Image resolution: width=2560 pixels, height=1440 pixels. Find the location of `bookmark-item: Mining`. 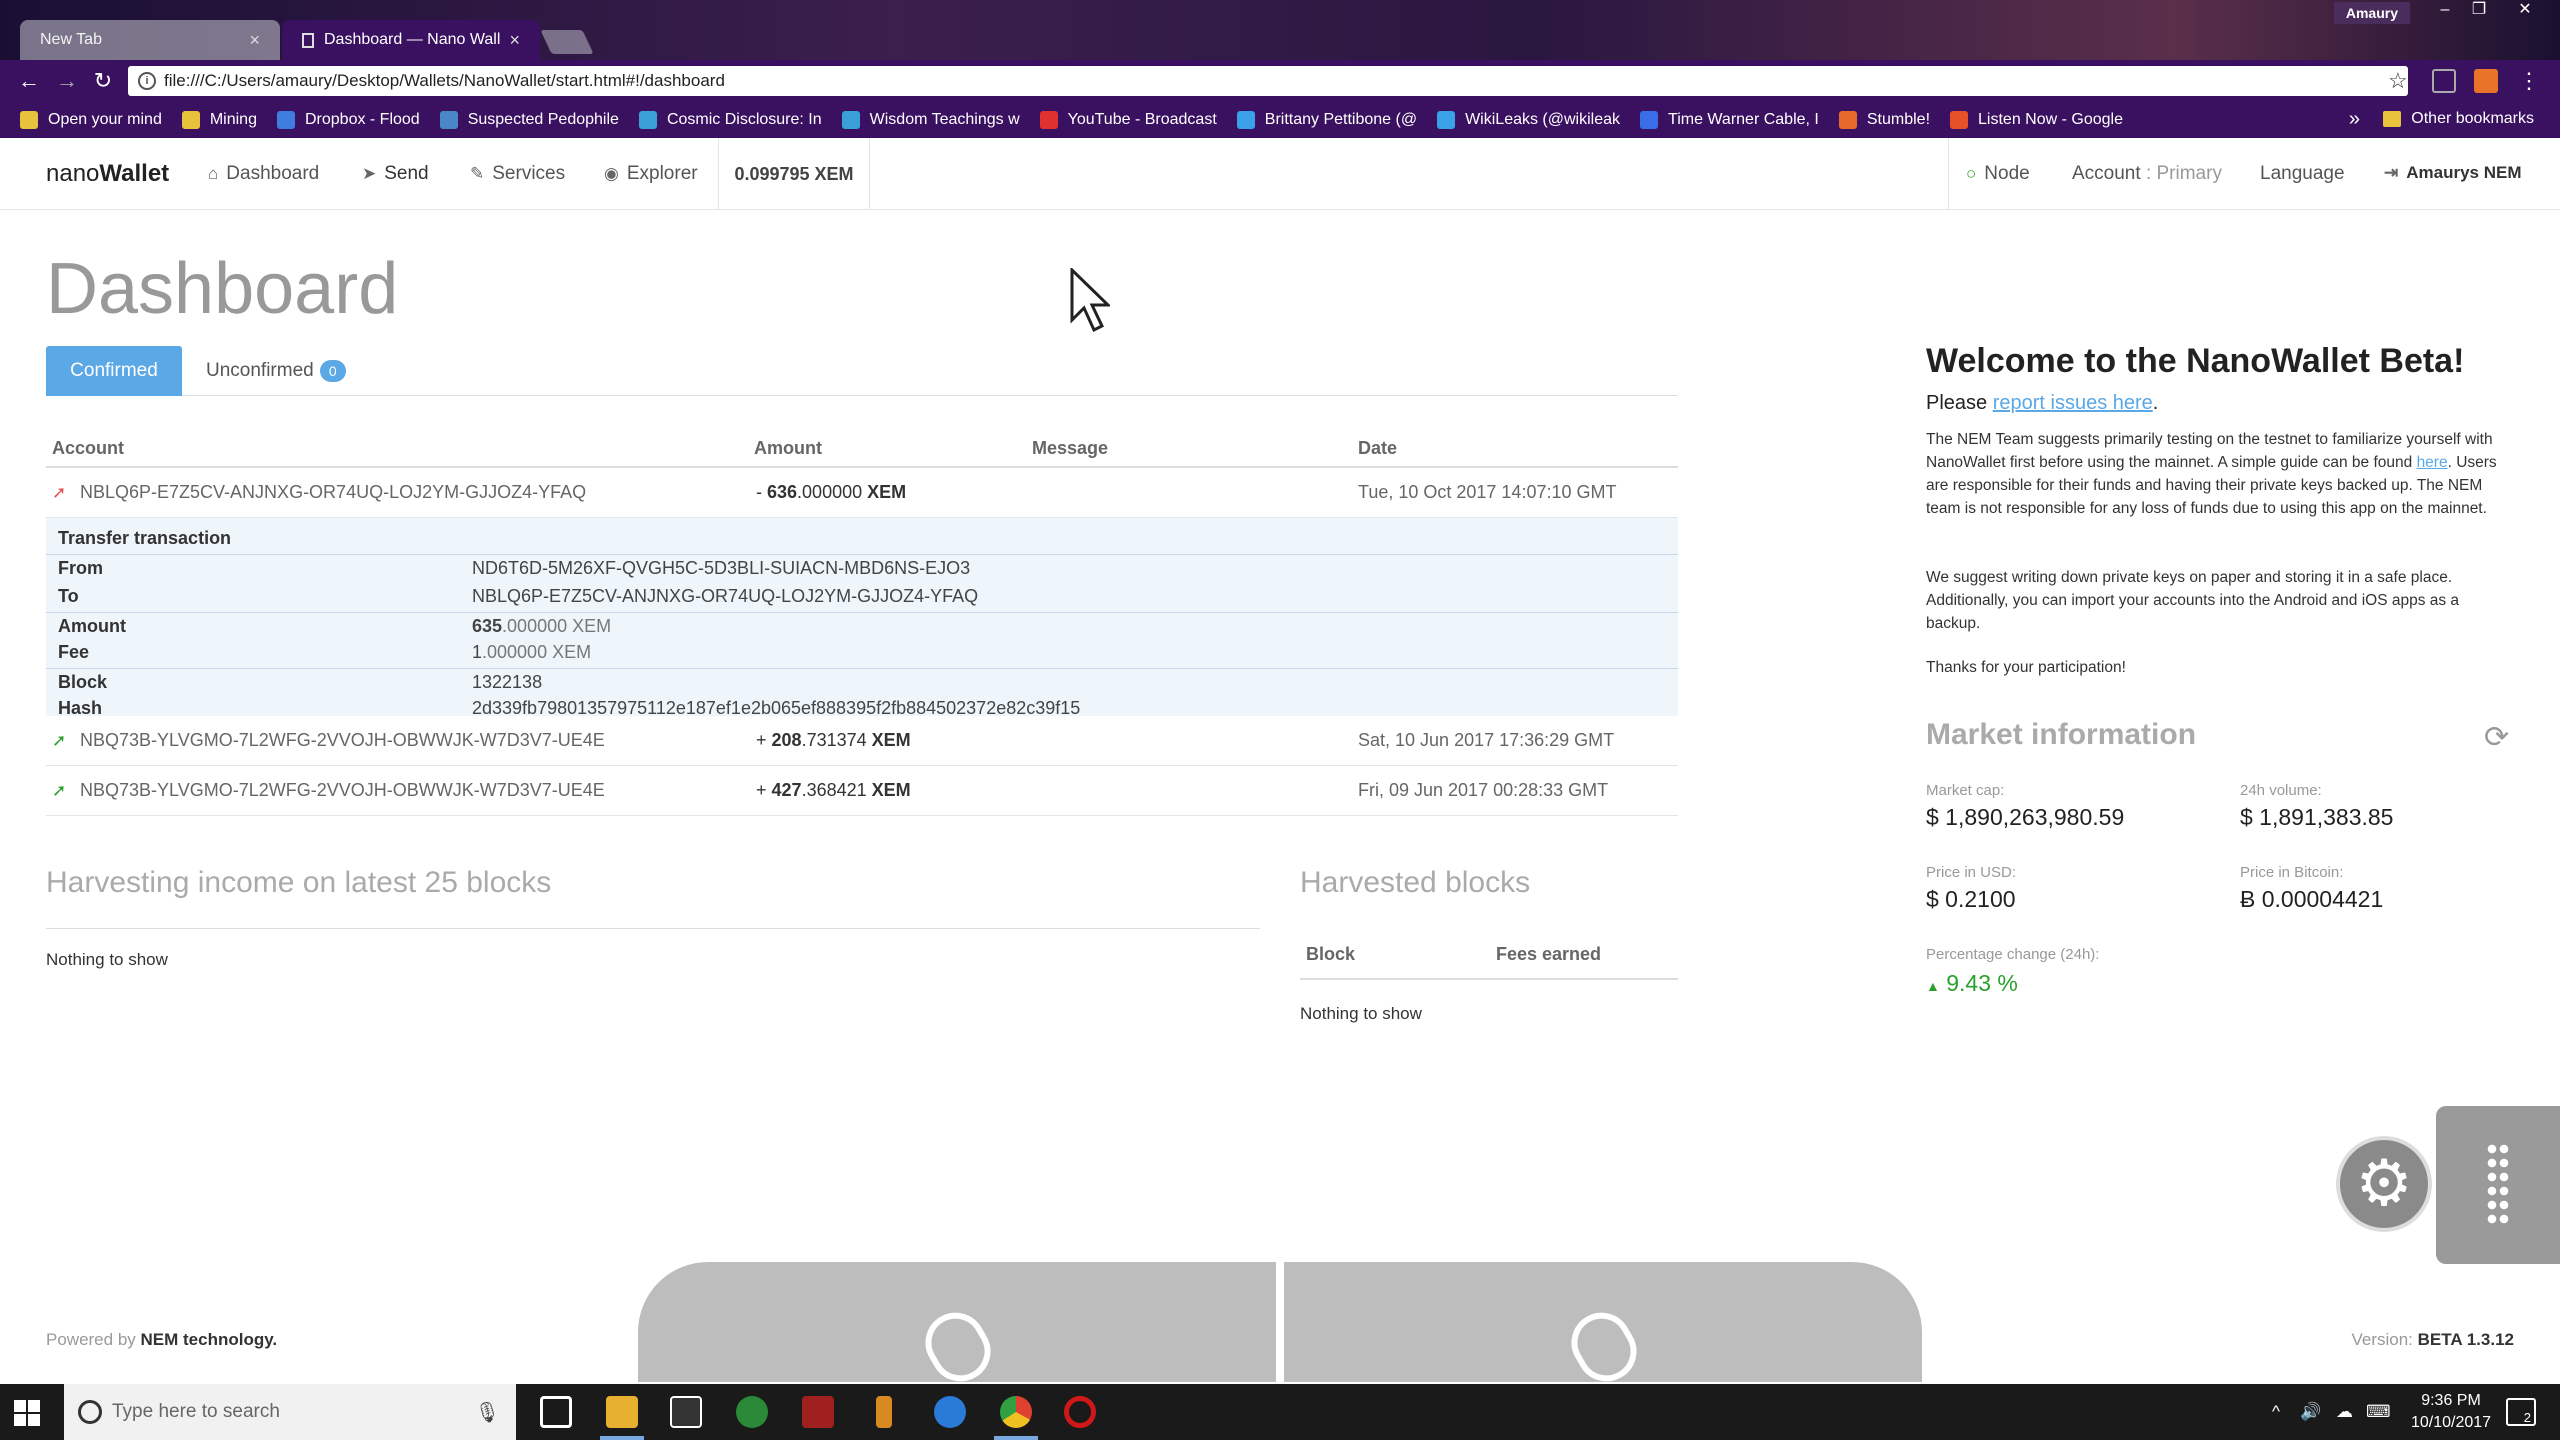

bookmark-item: Mining is located at coordinates (219, 120).